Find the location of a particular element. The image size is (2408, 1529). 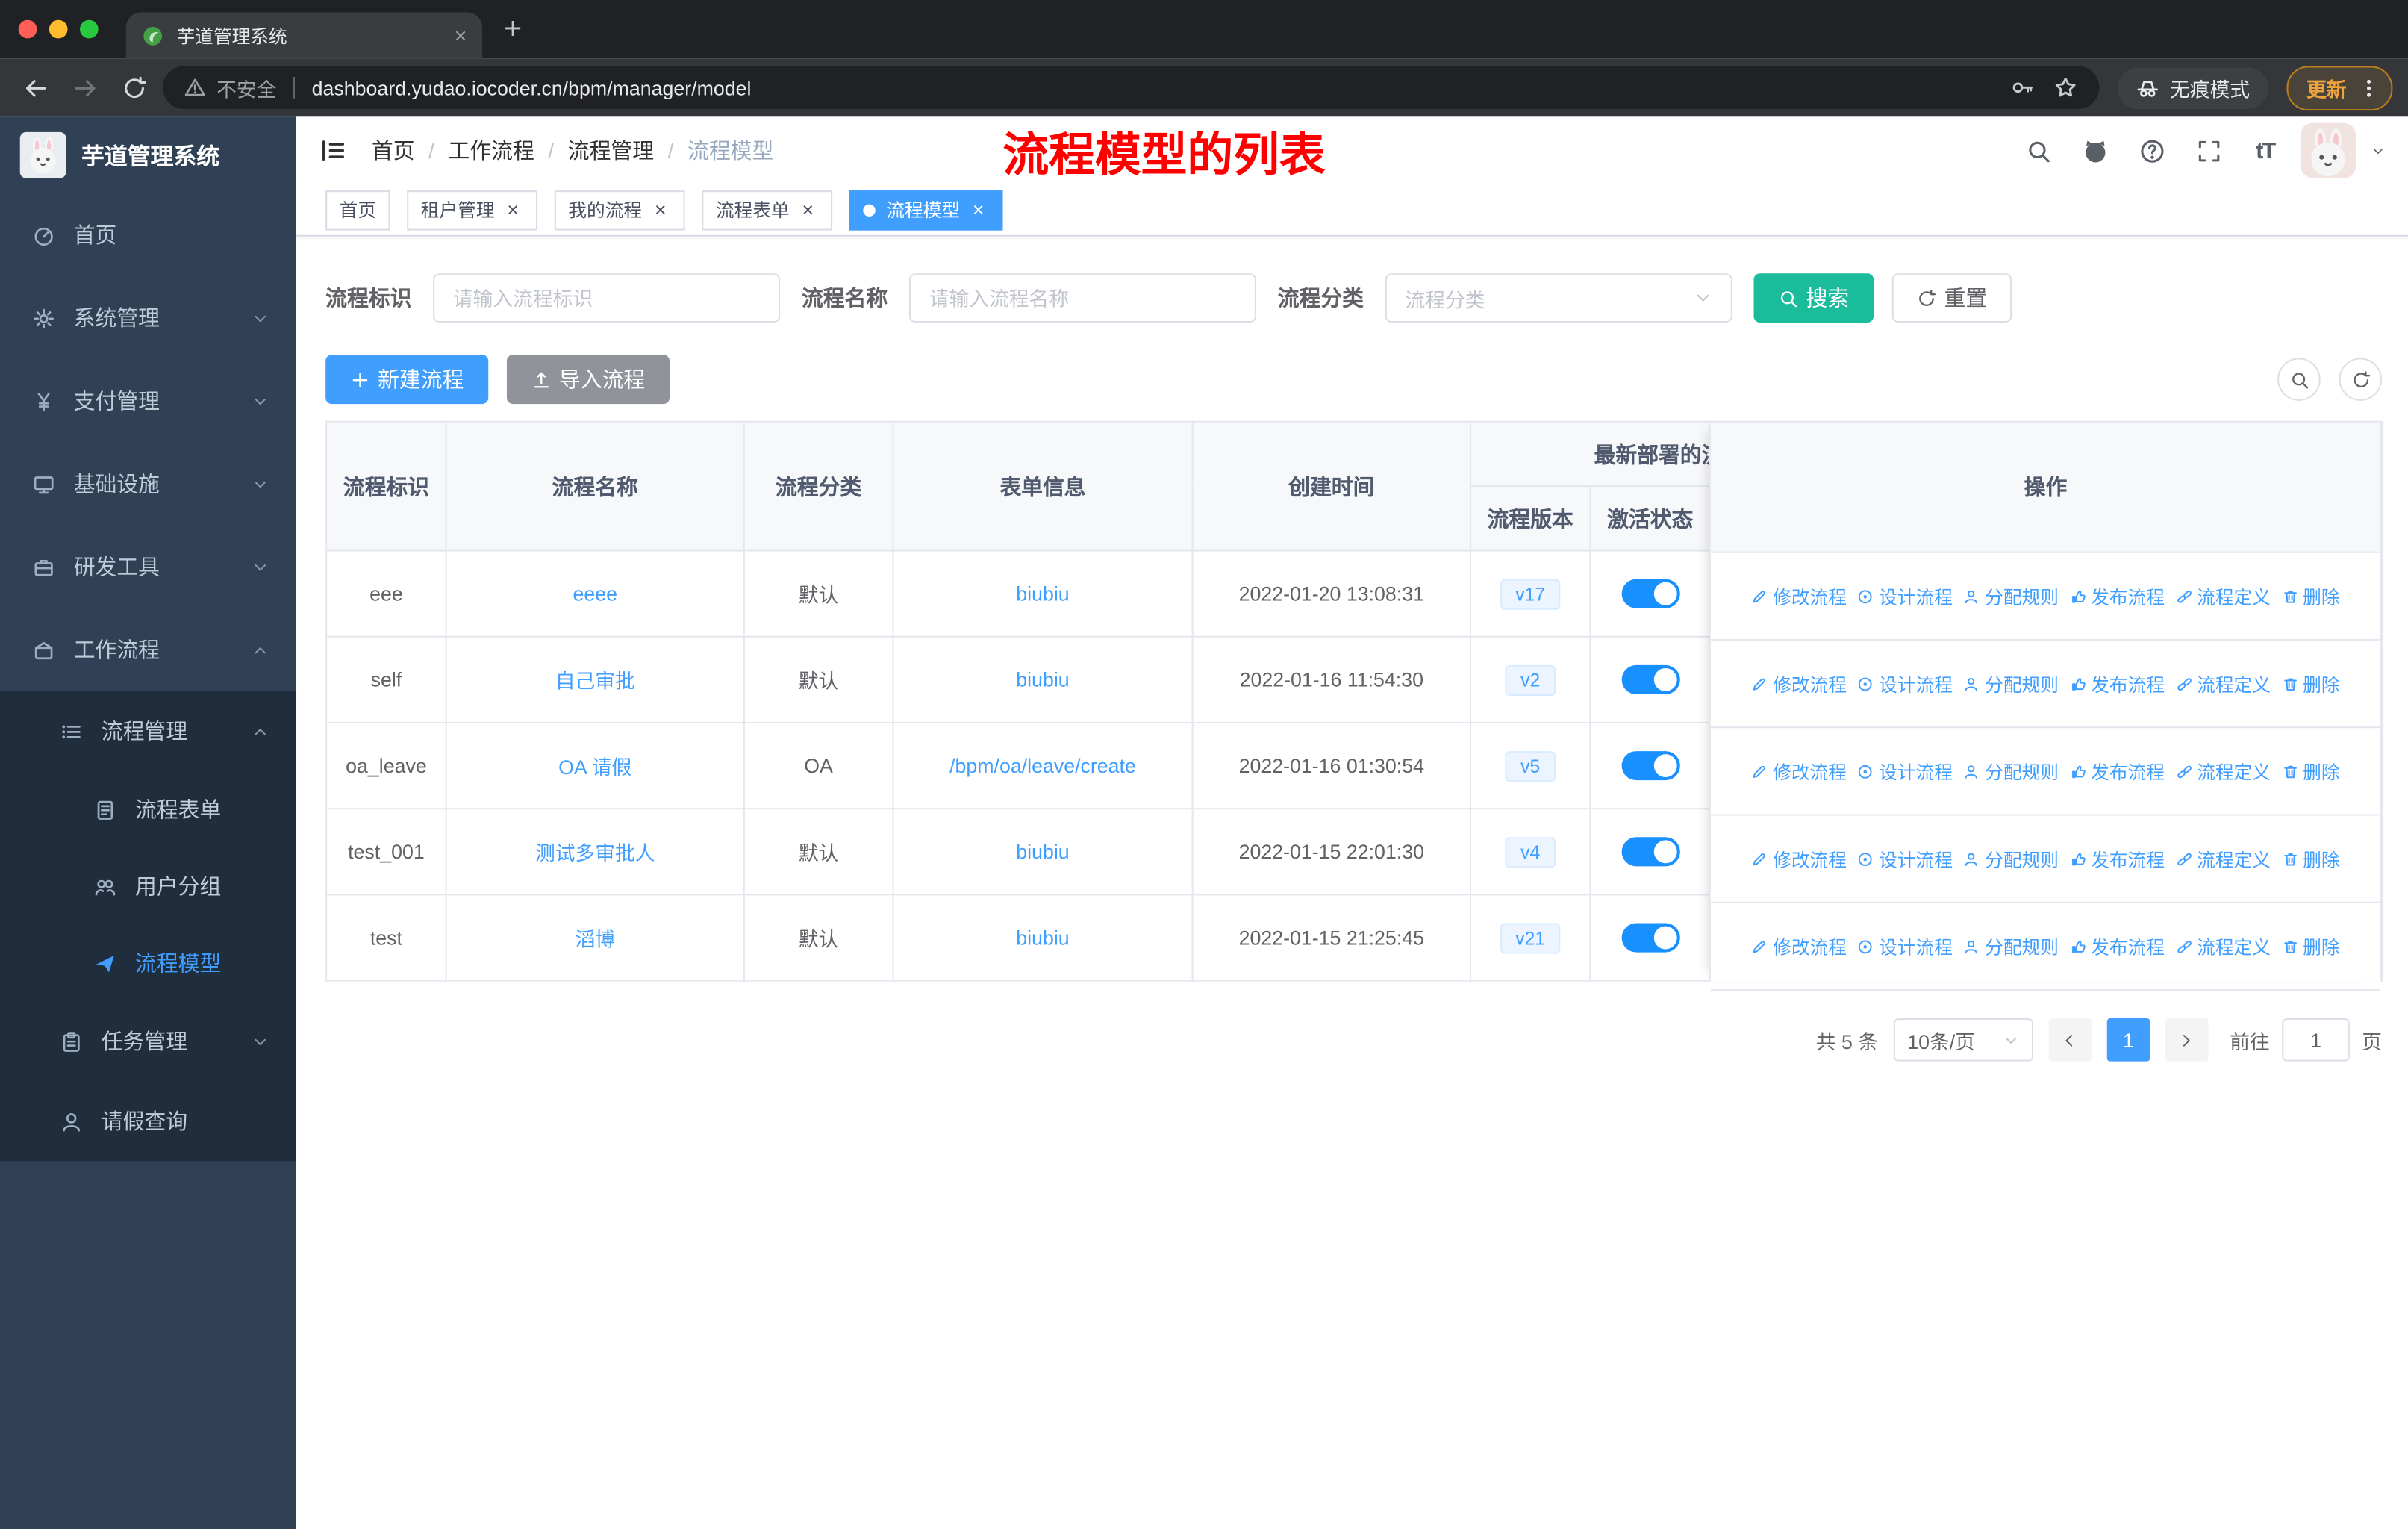

sidebar-item-user-group: 用户分组 is located at coordinates (148, 886).